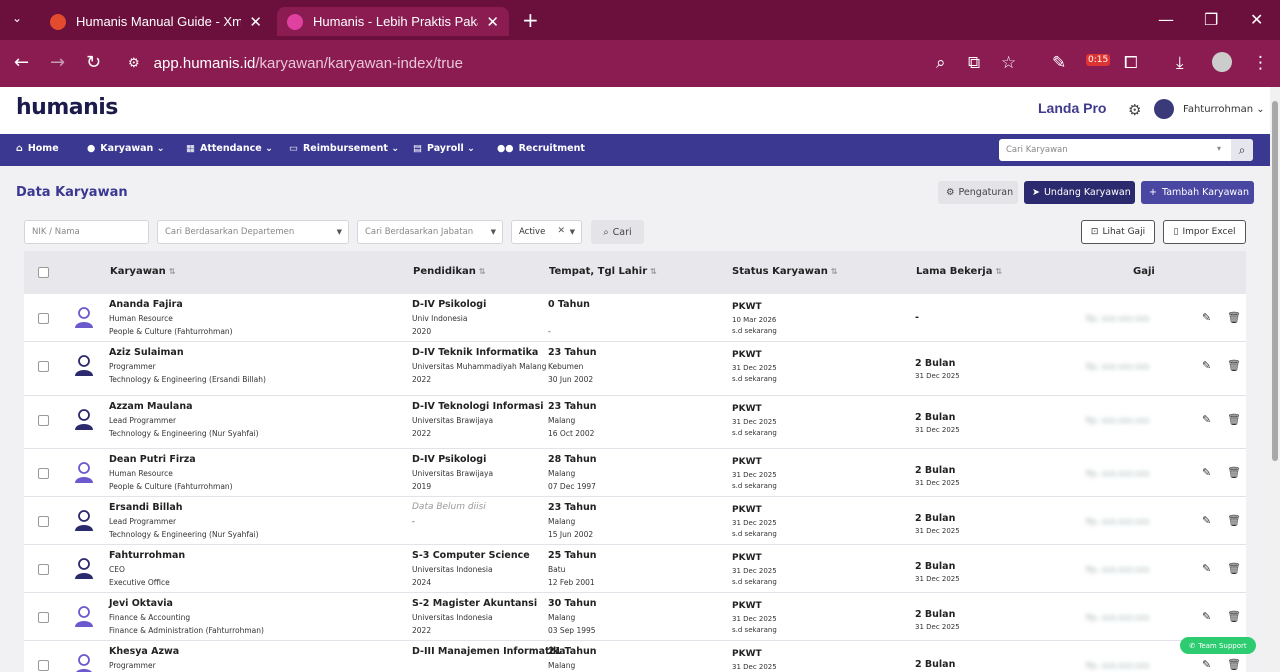 Image resolution: width=1280 pixels, height=672 pixels. Describe the element at coordinates (156, 21) in the screenshot. I see `browser-tab-1: Humanis Manual Guide - Xmind ✕` at that location.